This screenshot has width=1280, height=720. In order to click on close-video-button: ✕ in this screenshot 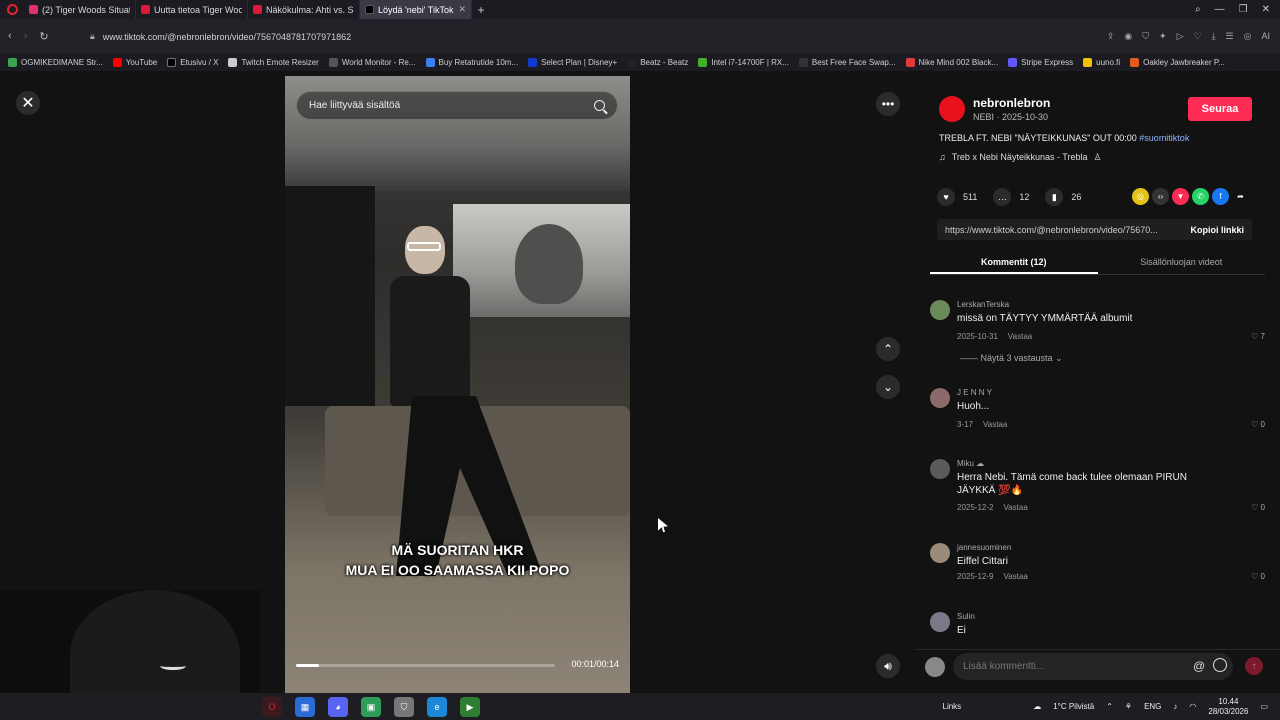, I will do `click(28, 103)`.